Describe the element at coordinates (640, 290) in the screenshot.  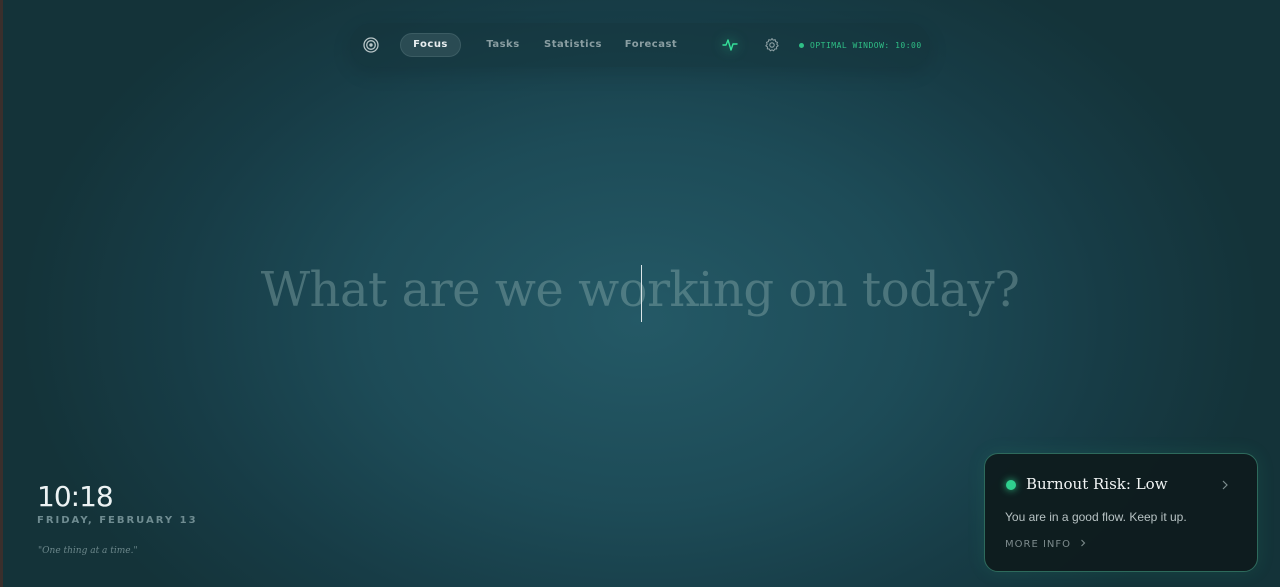
I see `focus-prompt-input: What are we working on today?` at that location.